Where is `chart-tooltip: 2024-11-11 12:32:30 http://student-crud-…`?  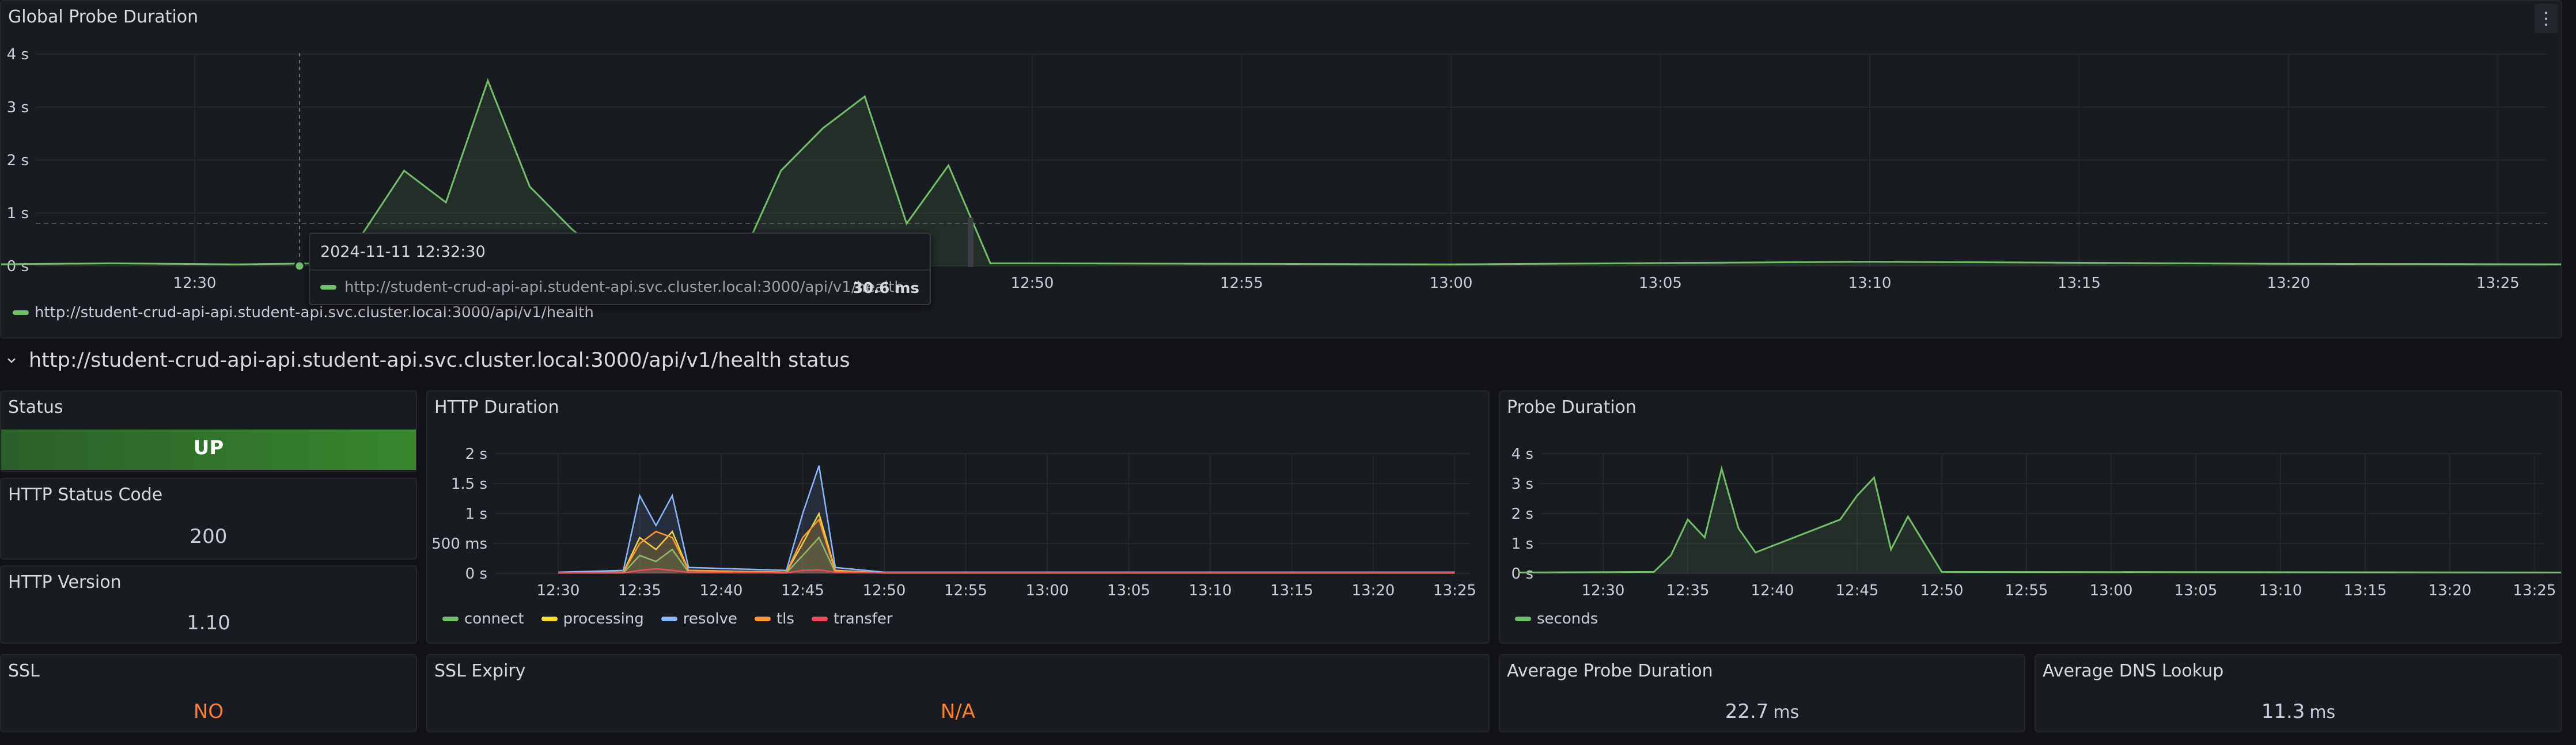 chart-tooltip: 2024-11-11 12:32:30 http://student-crud-… is located at coordinates (620, 269).